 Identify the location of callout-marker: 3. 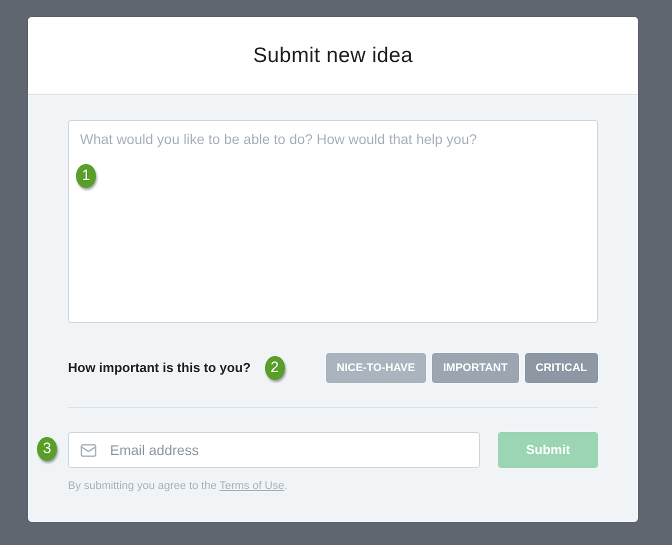
(47, 449).